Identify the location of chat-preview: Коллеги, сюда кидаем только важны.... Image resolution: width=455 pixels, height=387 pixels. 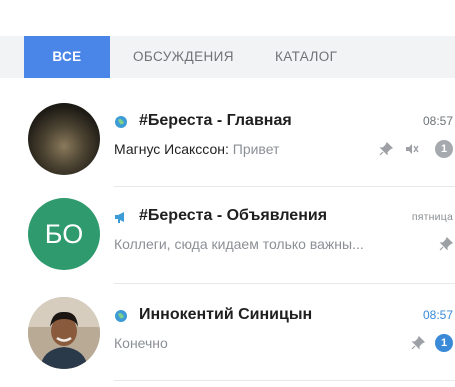
(239, 244).